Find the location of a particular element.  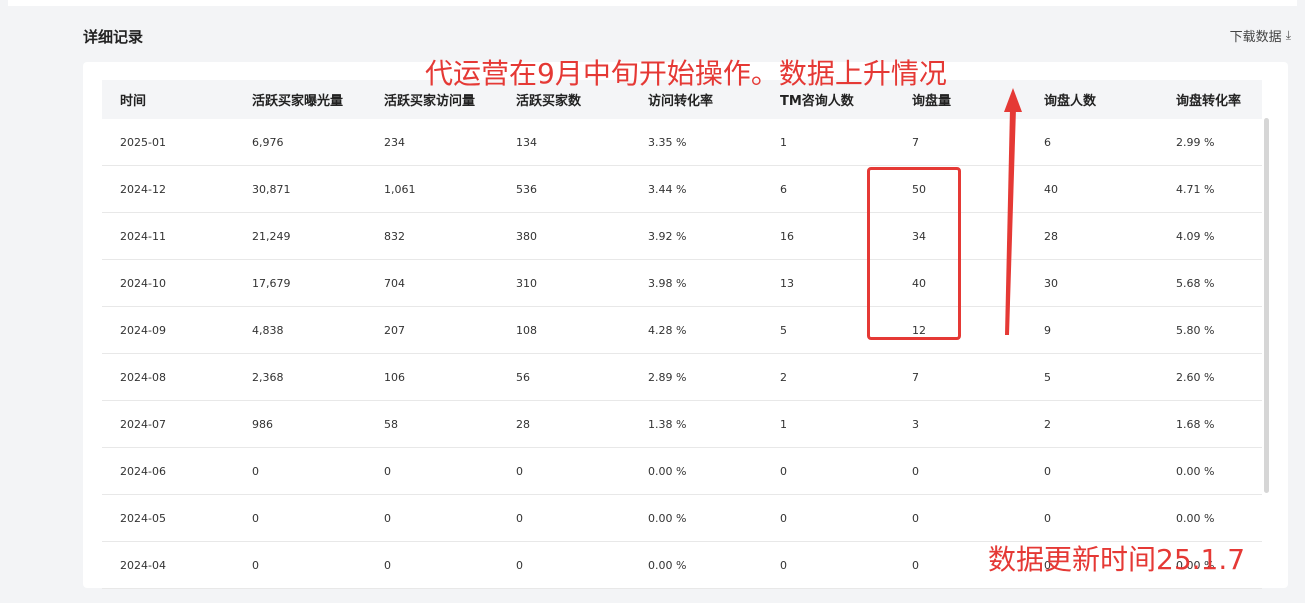

table-cell: 2.89 % is located at coordinates (696, 377).